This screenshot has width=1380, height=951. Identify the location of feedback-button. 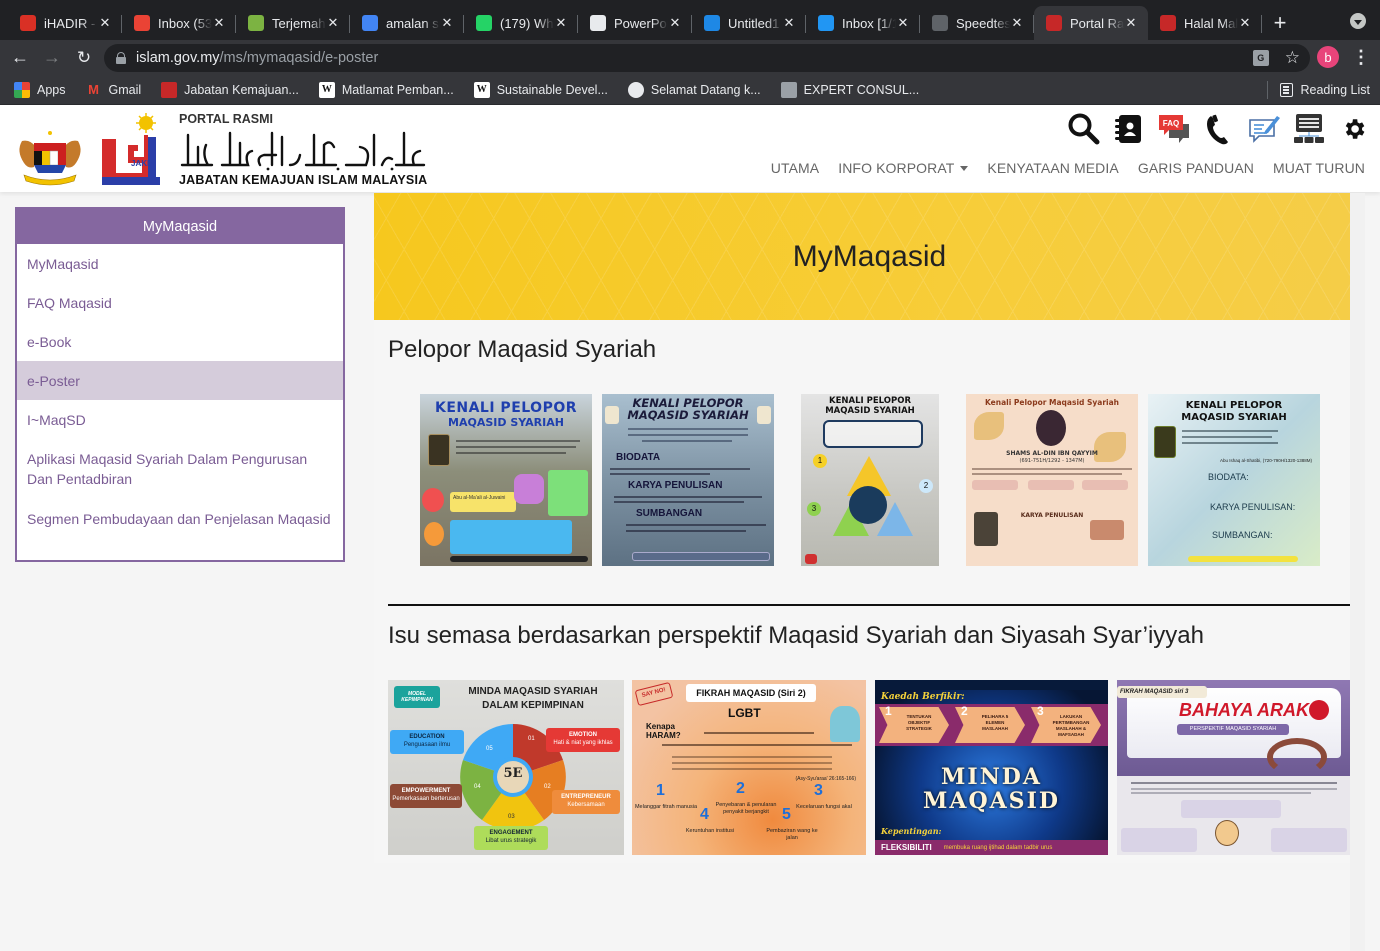
(1264, 129).